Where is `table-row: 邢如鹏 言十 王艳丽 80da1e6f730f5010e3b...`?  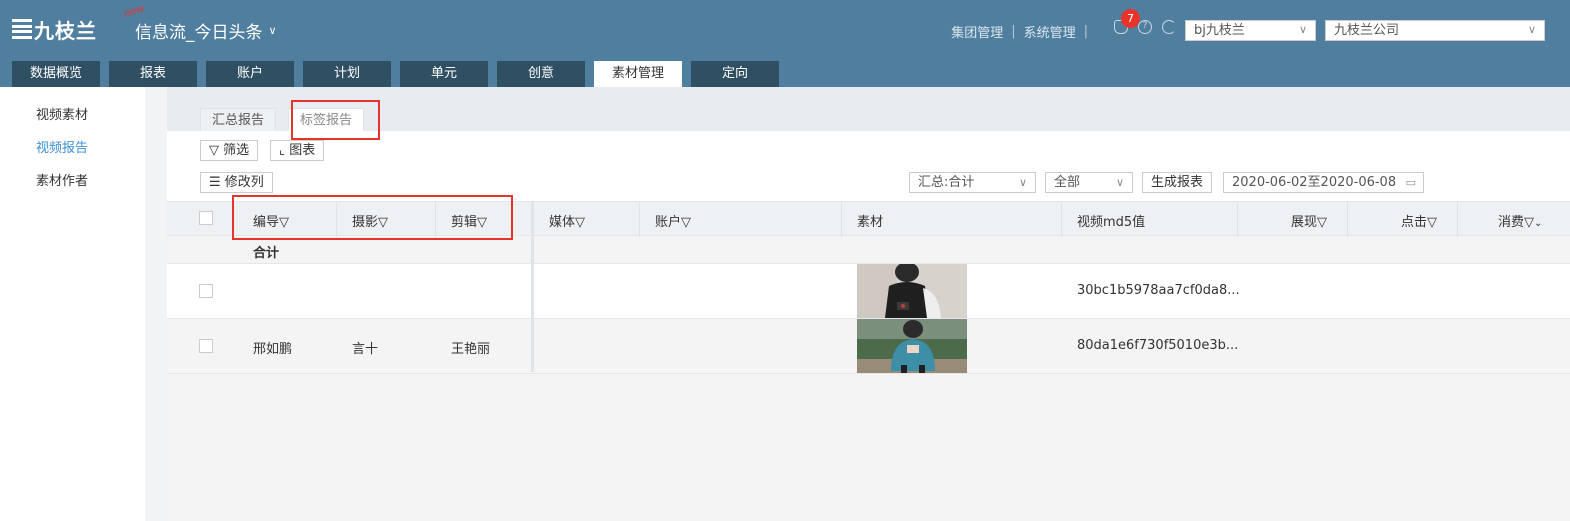 table-row: 邢如鹏 言十 王艳丽 80da1e6f730f5010e3b... is located at coordinates (868, 346).